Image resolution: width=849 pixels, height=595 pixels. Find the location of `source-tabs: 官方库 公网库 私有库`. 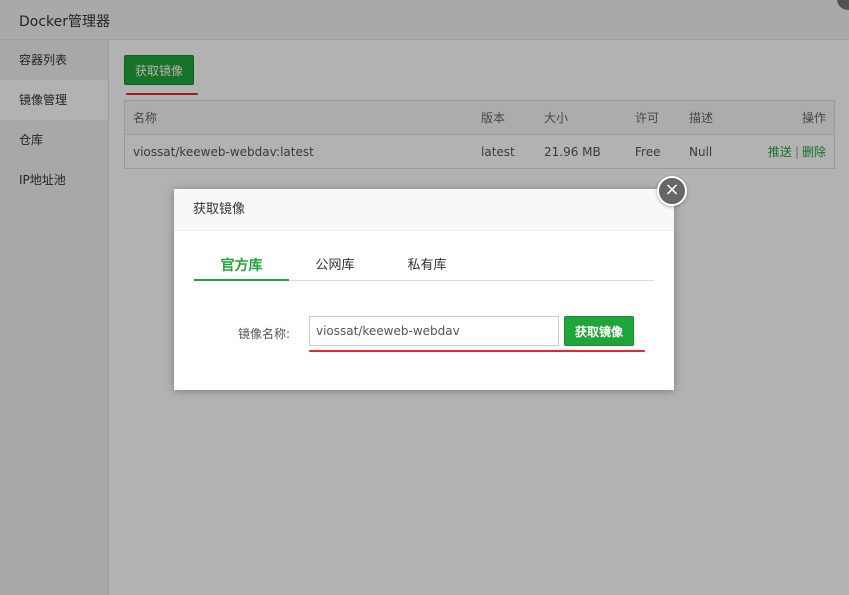

source-tabs: 官方库 公网库 私有库 is located at coordinates (424, 267).